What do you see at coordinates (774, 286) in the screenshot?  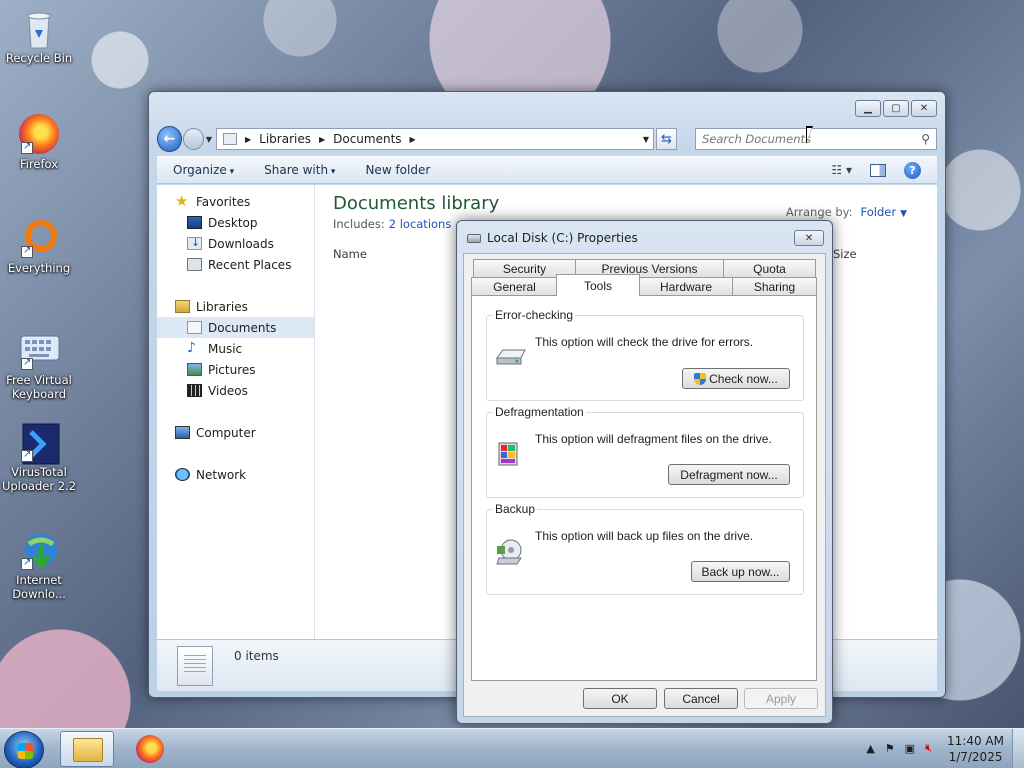 I see `tab-sharing: Sharing` at bounding box center [774, 286].